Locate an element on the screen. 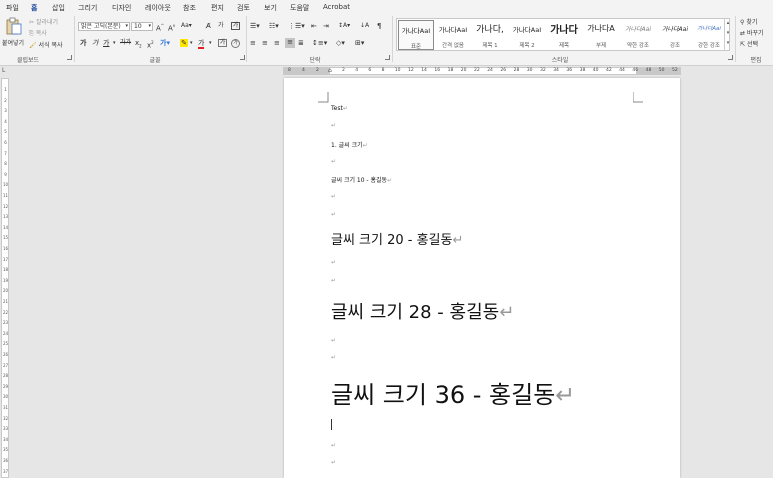 This screenshot has height=478, width=773. font-name-combo: 맑은 고딕(본문) ▾ is located at coordinates (104, 26).